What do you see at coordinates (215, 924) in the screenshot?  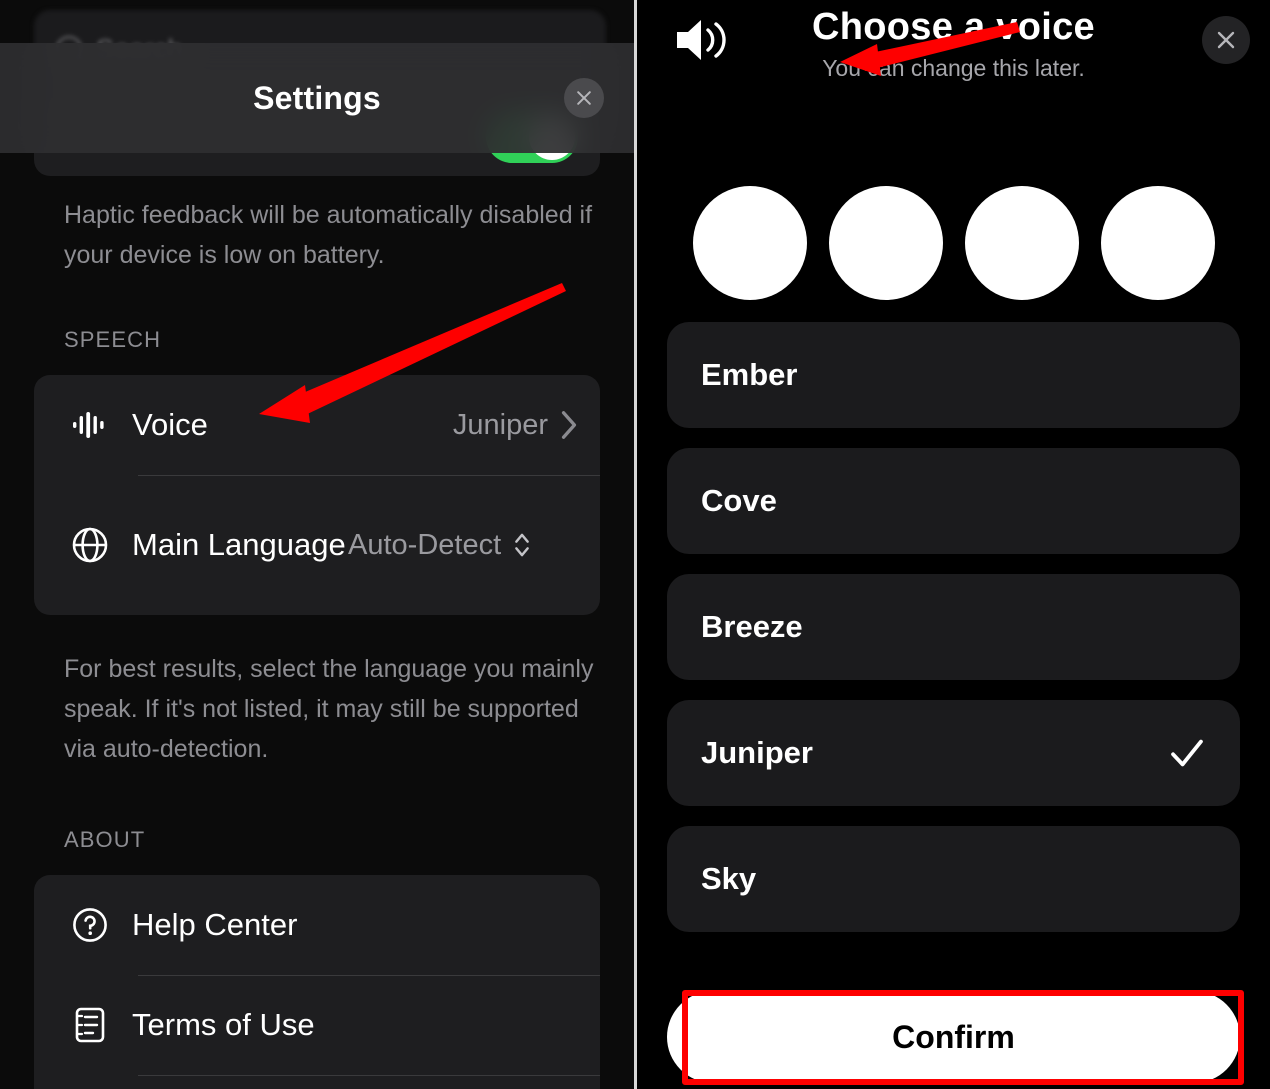 I see `row-label-help-center: Help Center` at bounding box center [215, 924].